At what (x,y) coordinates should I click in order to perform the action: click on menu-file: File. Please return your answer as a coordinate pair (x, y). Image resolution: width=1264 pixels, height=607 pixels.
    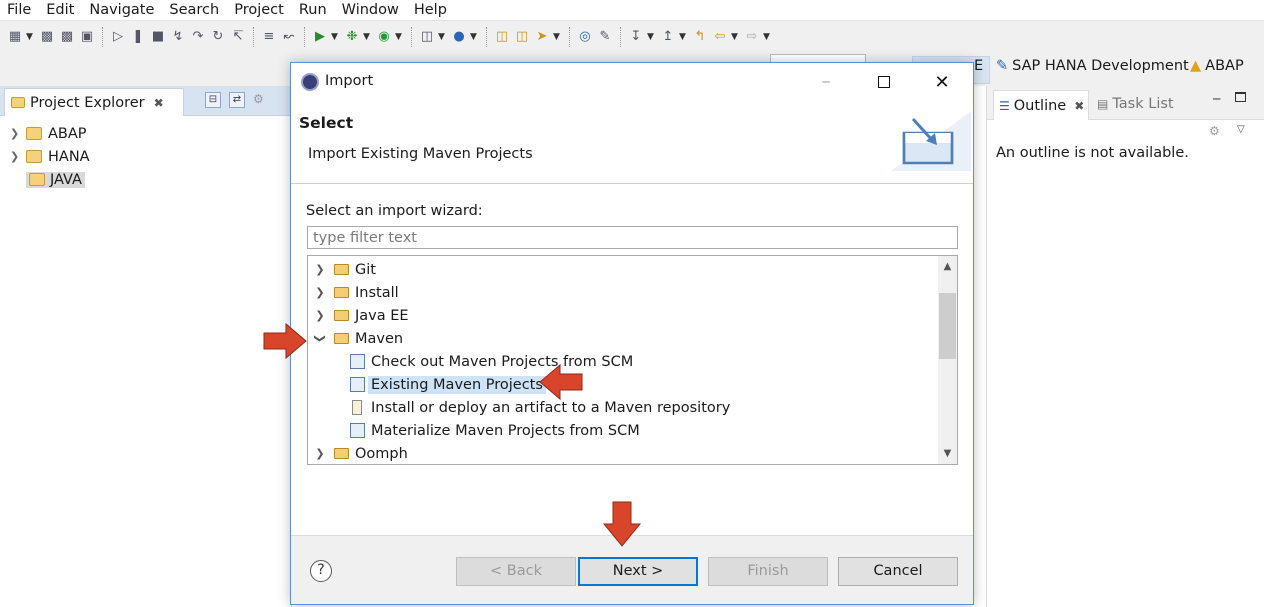
    Looking at the image, I should click on (19, 10).